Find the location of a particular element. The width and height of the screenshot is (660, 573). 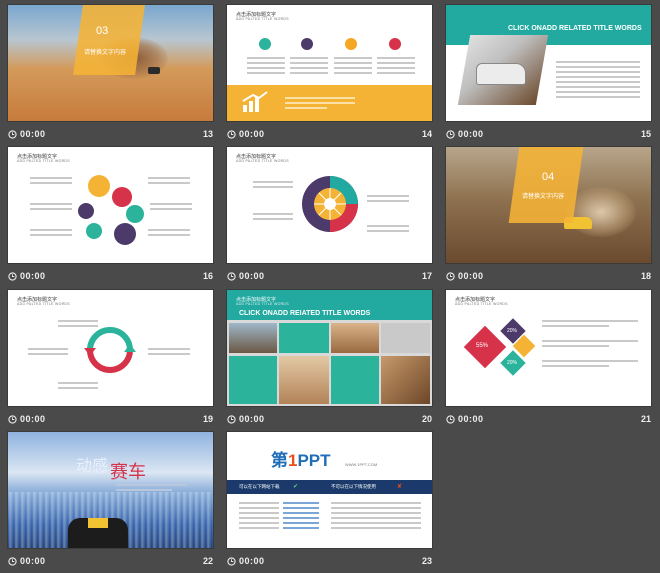

slide-14-thumbnail: 点击添加标题文字 ADD PALTED TITLE WORDS is located at coordinates (329, 63).